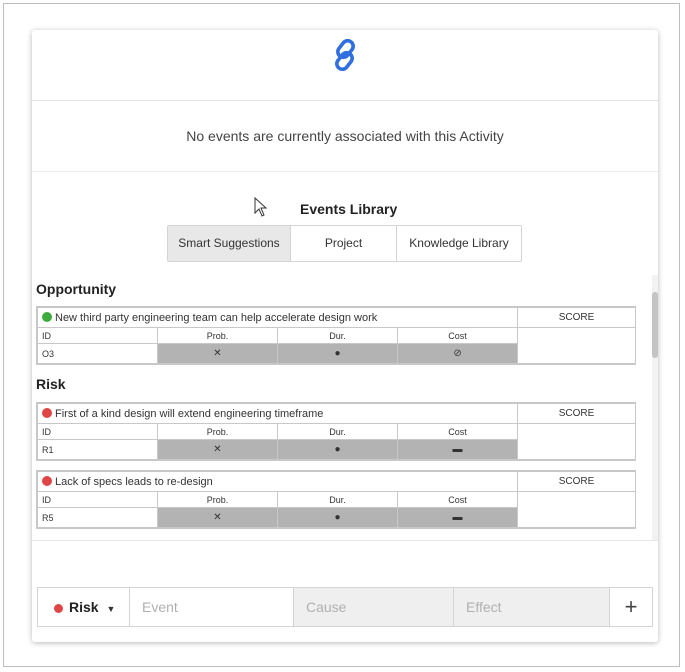  Describe the element at coordinates (111, 609) in the screenshot. I see `caret-down-icon: ▼` at that location.